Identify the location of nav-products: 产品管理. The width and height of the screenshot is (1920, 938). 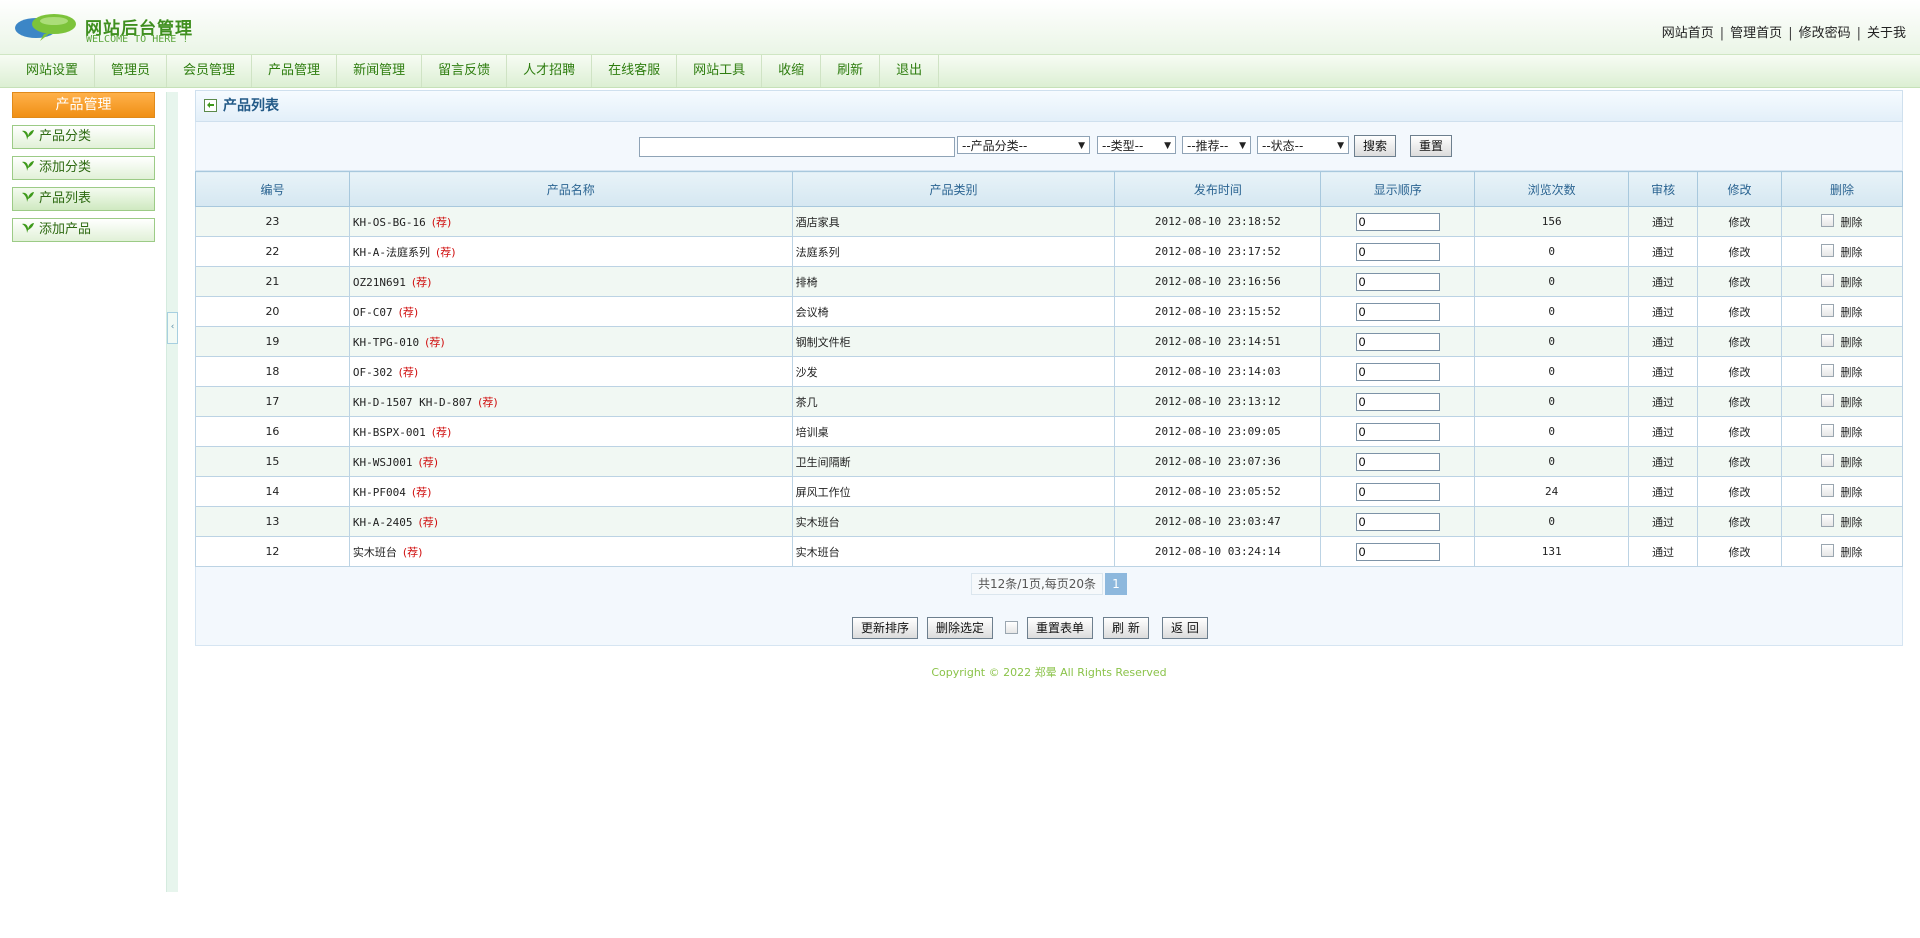
(295, 71).